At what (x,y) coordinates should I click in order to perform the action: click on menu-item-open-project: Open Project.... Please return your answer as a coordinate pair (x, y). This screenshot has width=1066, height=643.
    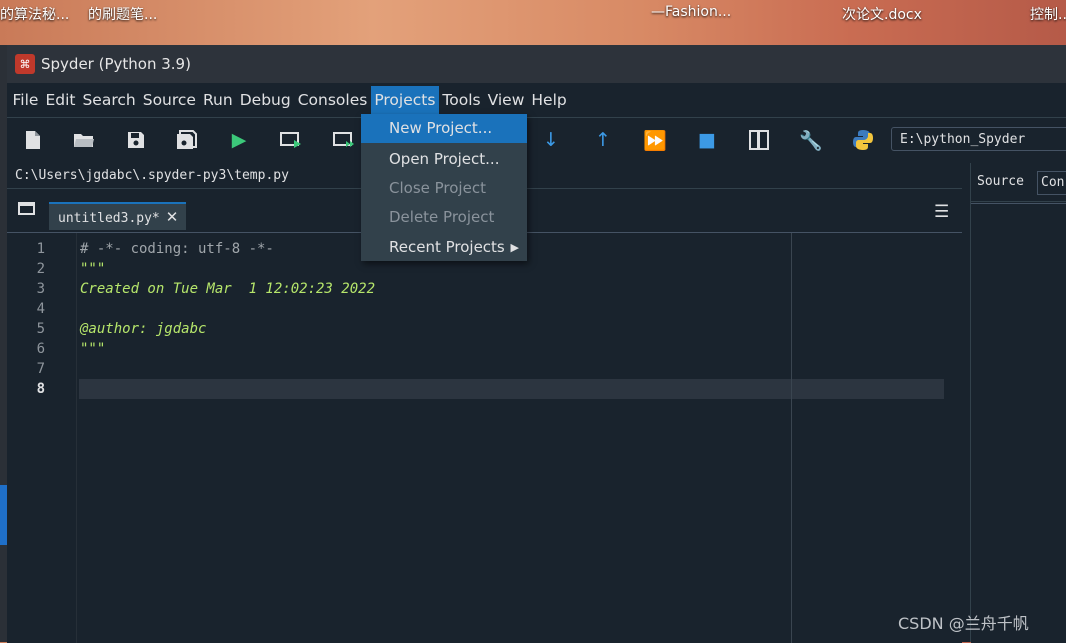
    Looking at the image, I should click on (444, 159).